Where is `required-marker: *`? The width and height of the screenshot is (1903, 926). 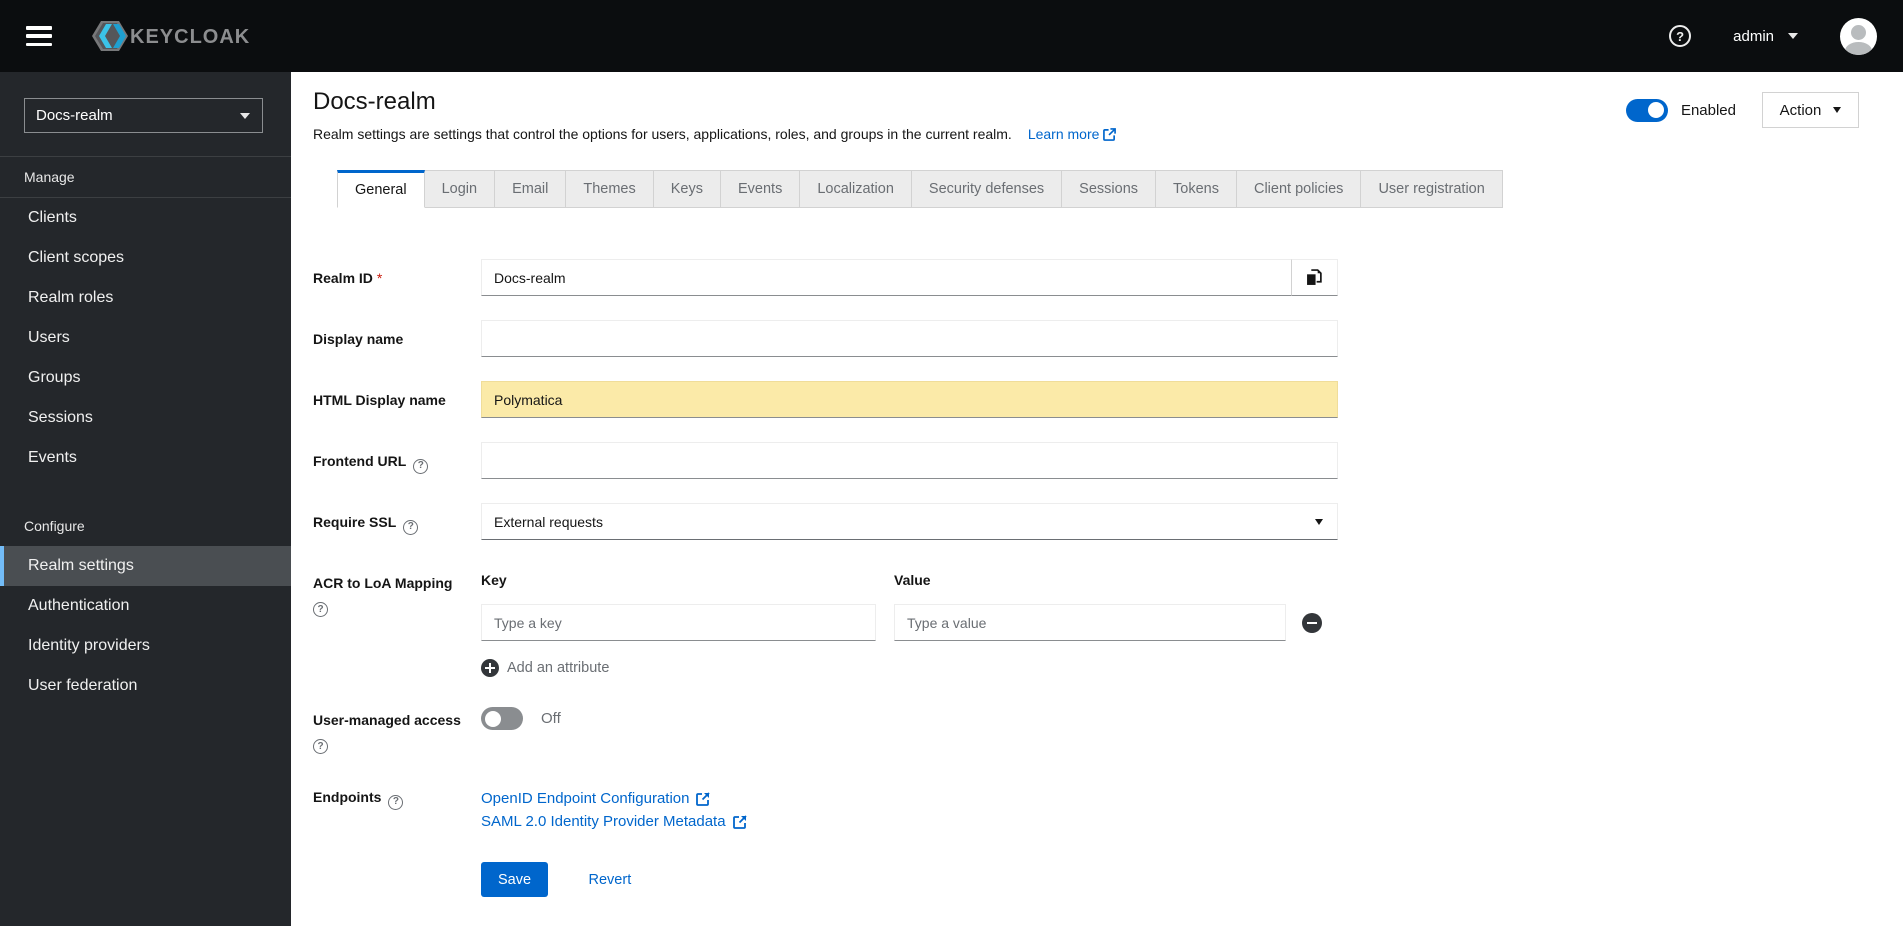
required-marker: * is located at coordinates (379, 278).